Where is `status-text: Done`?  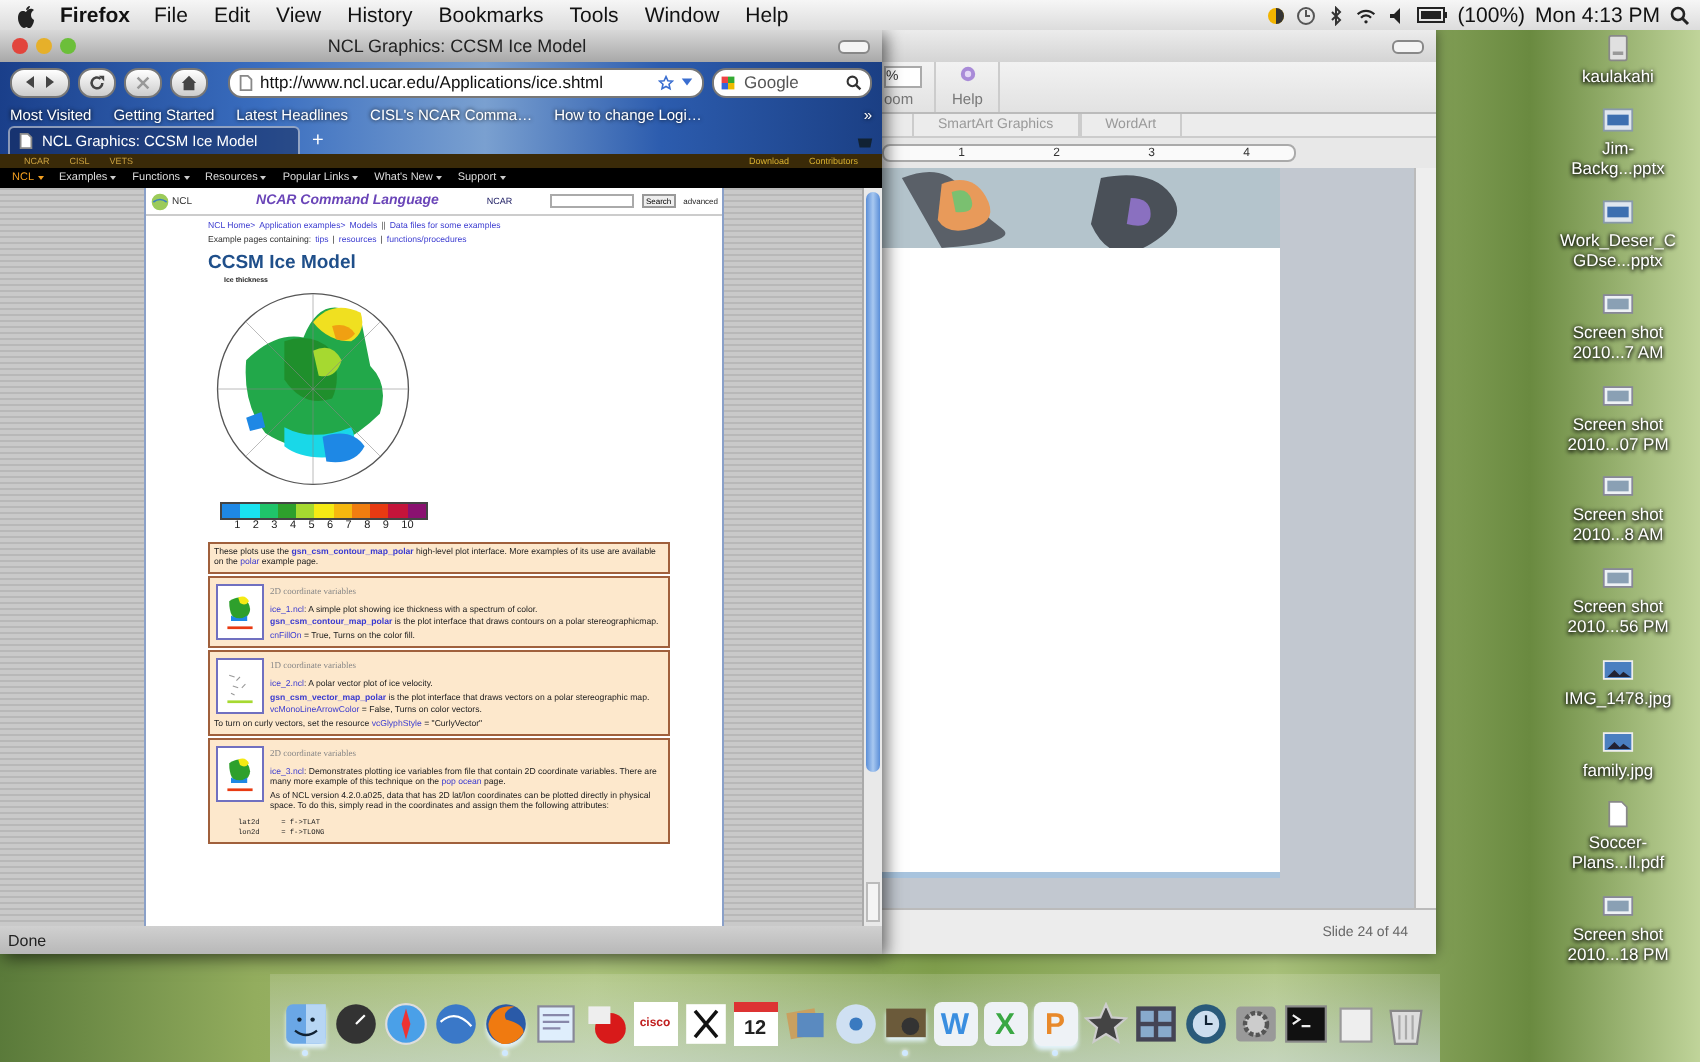 status-text: Done is located at coordinates (27, 940).